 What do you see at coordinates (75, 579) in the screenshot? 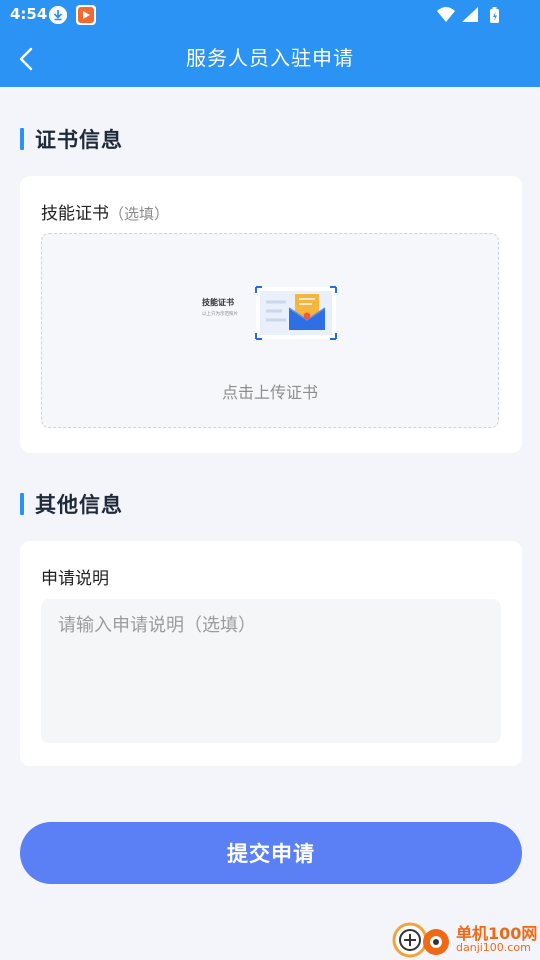
I see `application-note-label: 申请说明` at bounding box center [75, 579].